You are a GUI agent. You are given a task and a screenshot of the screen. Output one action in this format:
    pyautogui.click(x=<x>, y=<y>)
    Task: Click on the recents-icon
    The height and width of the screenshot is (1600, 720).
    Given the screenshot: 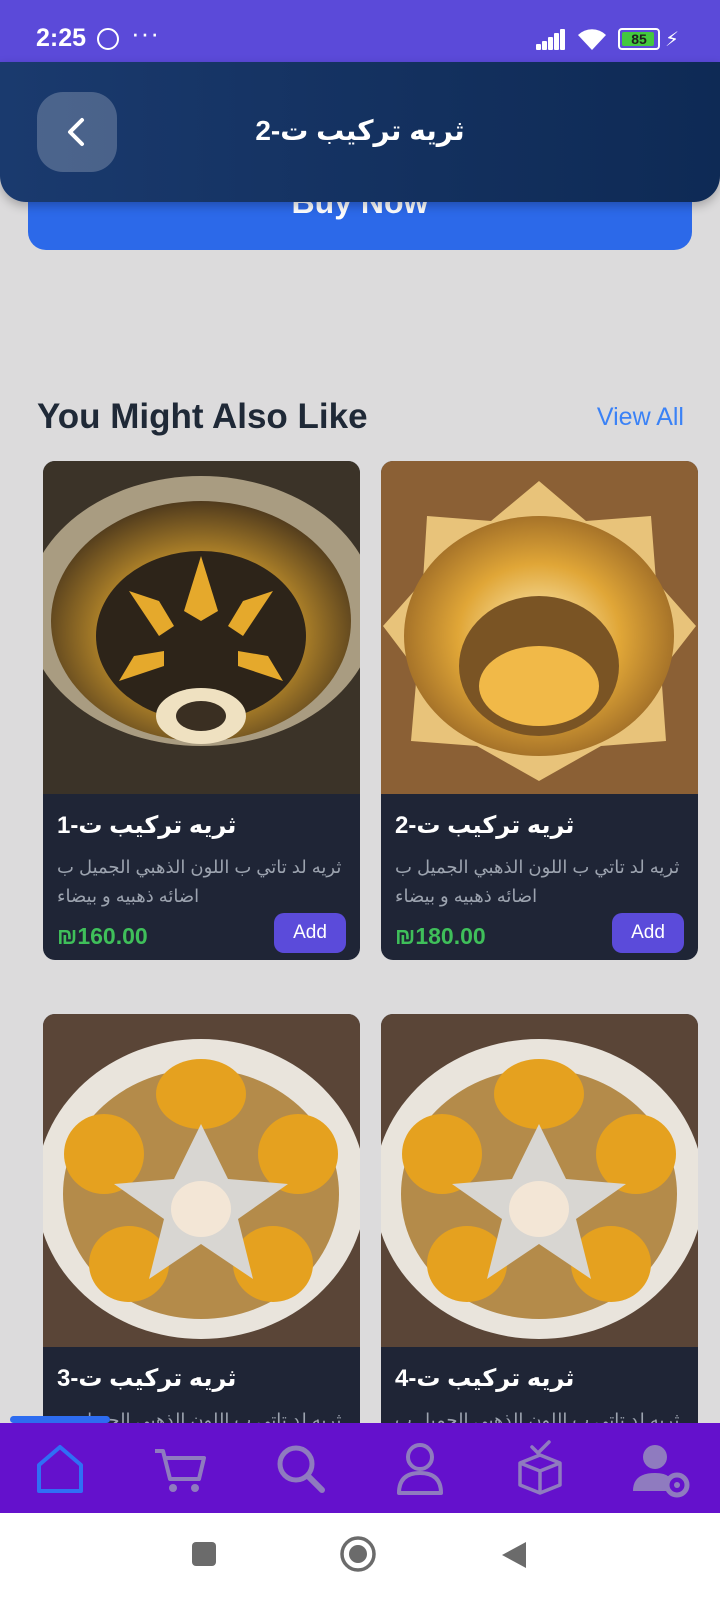 What is the action you would take?
    pyautogui.click(x=204, y=1554)
    